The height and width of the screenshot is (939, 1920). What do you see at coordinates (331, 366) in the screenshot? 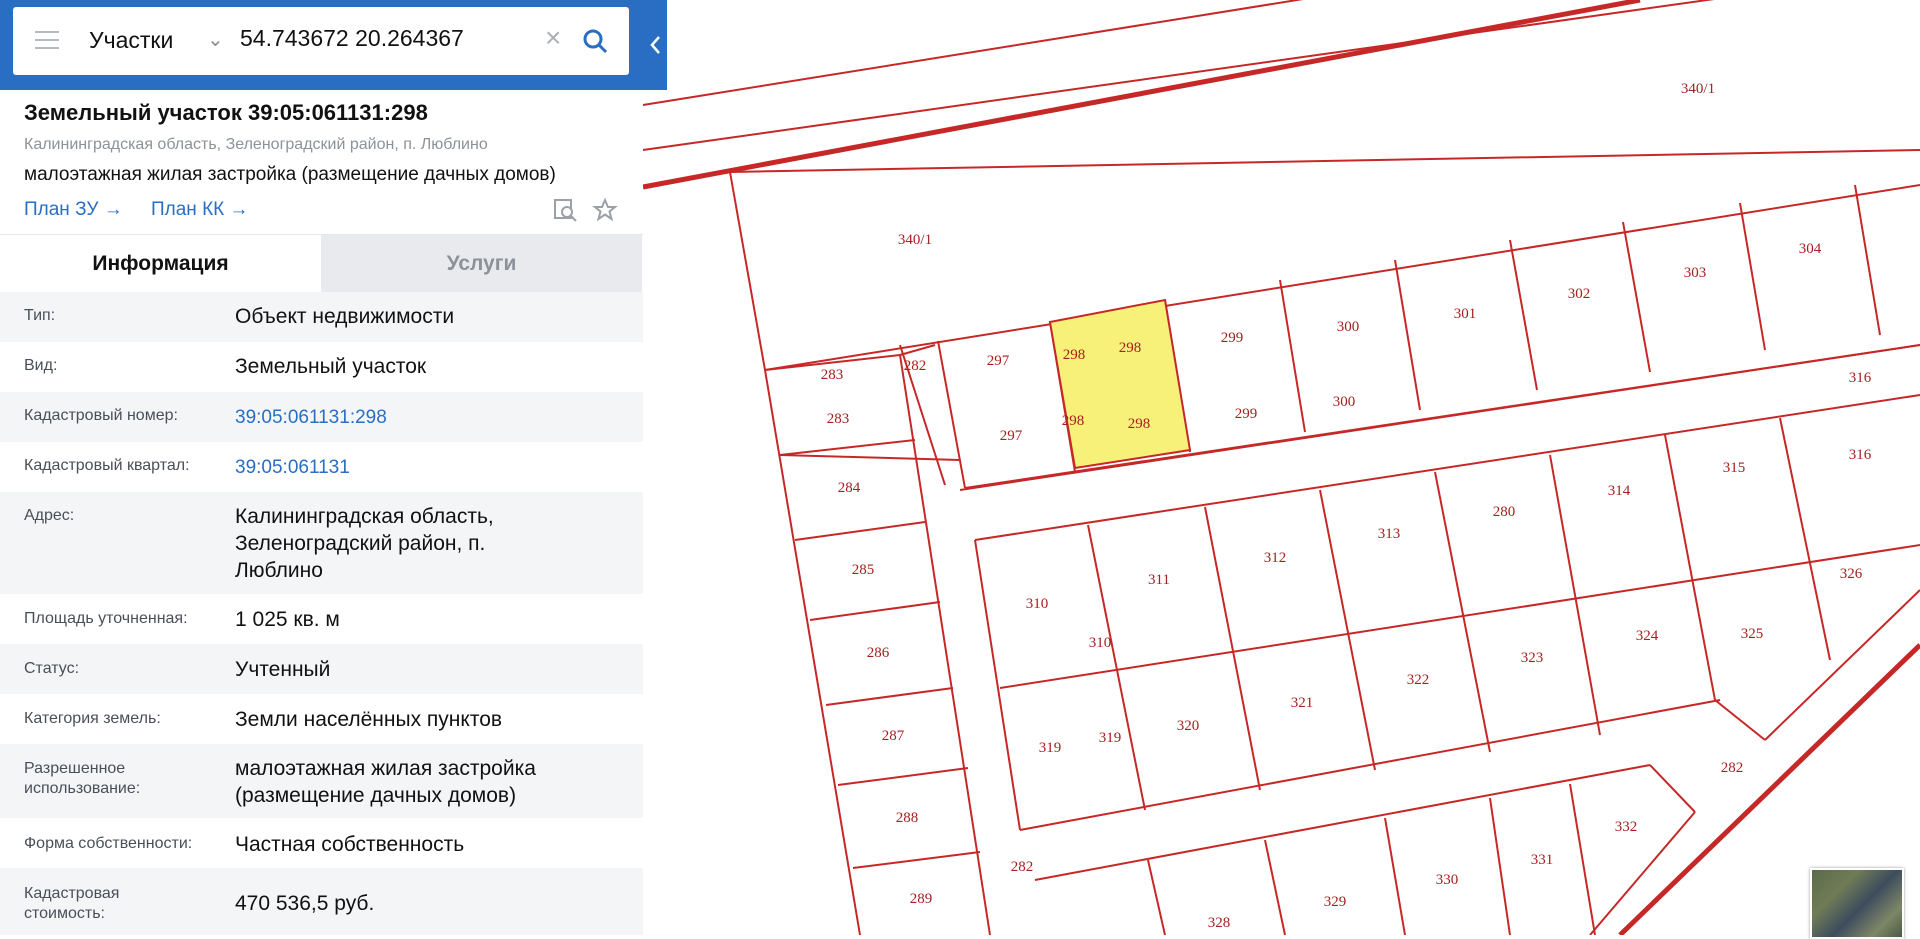
I see `row-value: Земельный участок` at bounding box center [331, 366].